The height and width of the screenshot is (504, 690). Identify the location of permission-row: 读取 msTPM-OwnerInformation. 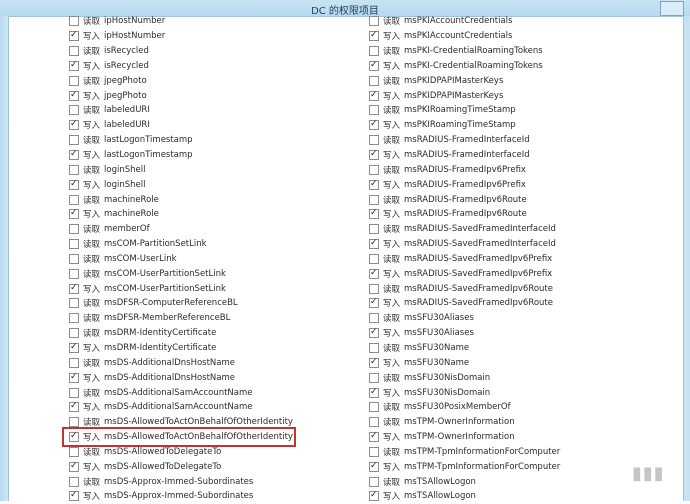
(519, 422).